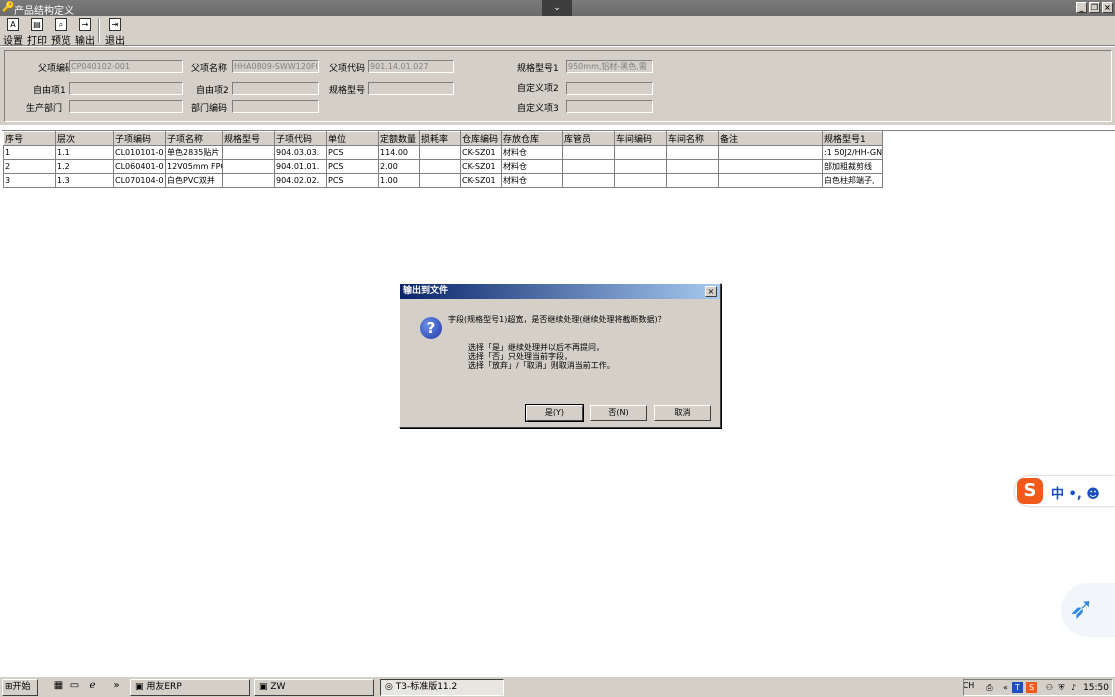  What do you see at coordinates (640, 138) in the screenshot?
I see `column-header: 车间编码` at bounding box center [640, 138].